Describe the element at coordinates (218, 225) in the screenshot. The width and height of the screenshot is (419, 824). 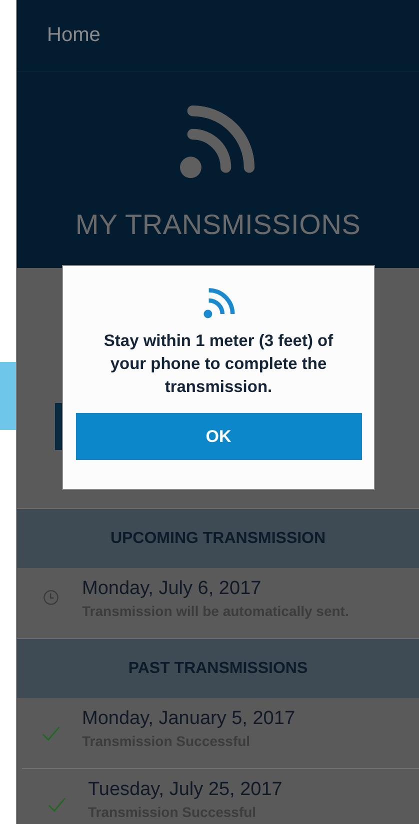
I see `page-title: MY TRANSMISSIONS` at that location.